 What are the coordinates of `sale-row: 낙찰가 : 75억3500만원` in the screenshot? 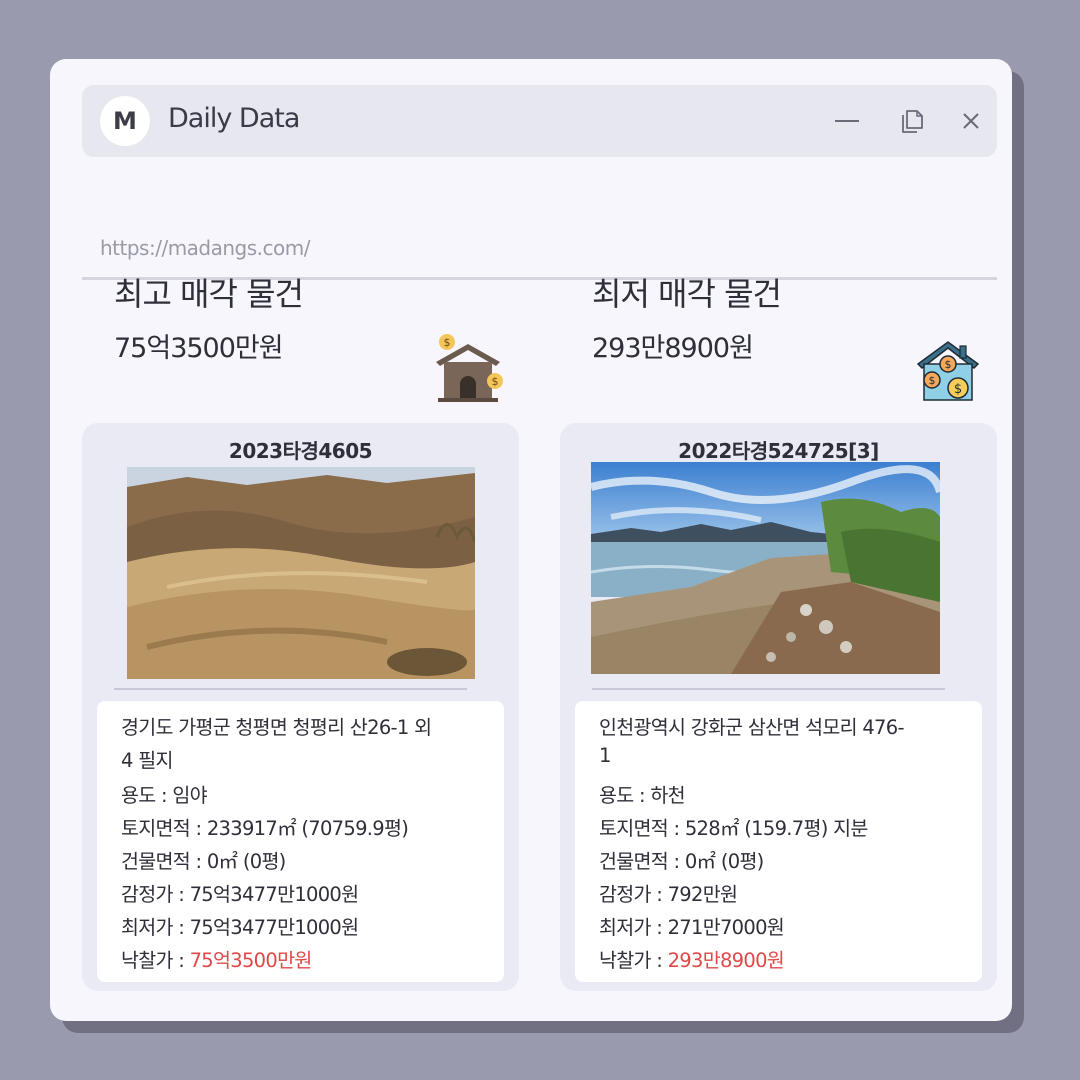 It's located at (216, 958).